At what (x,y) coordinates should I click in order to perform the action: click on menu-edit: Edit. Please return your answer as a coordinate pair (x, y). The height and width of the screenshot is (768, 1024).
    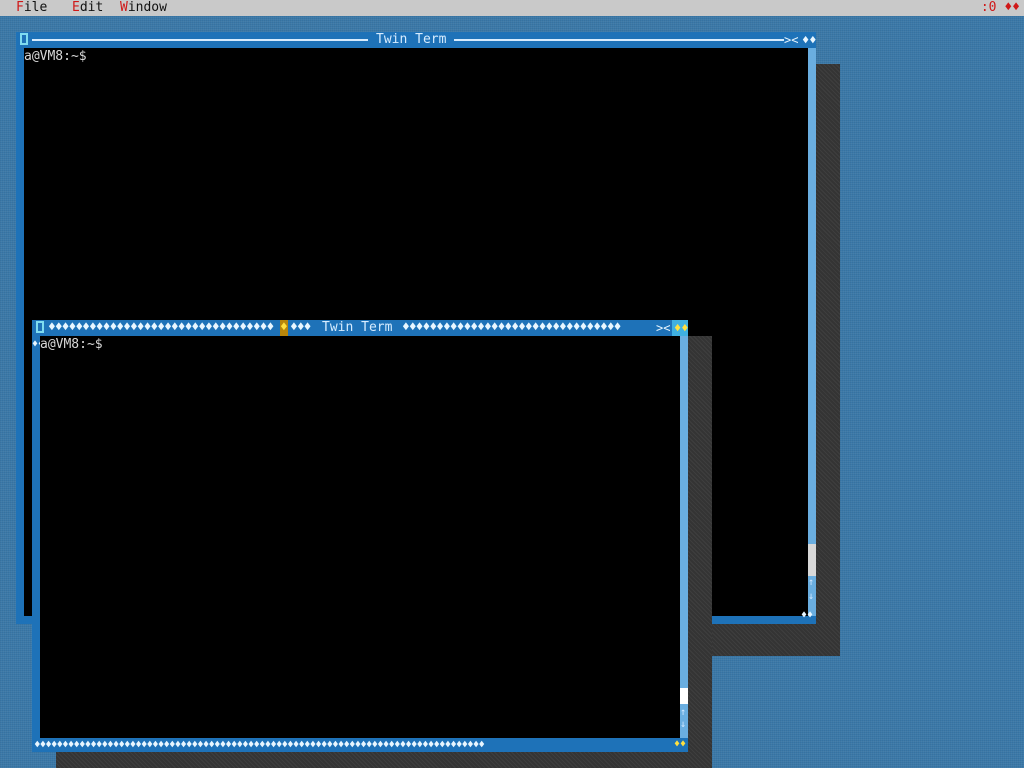
    Looking at the image, I should click on (87, 8).